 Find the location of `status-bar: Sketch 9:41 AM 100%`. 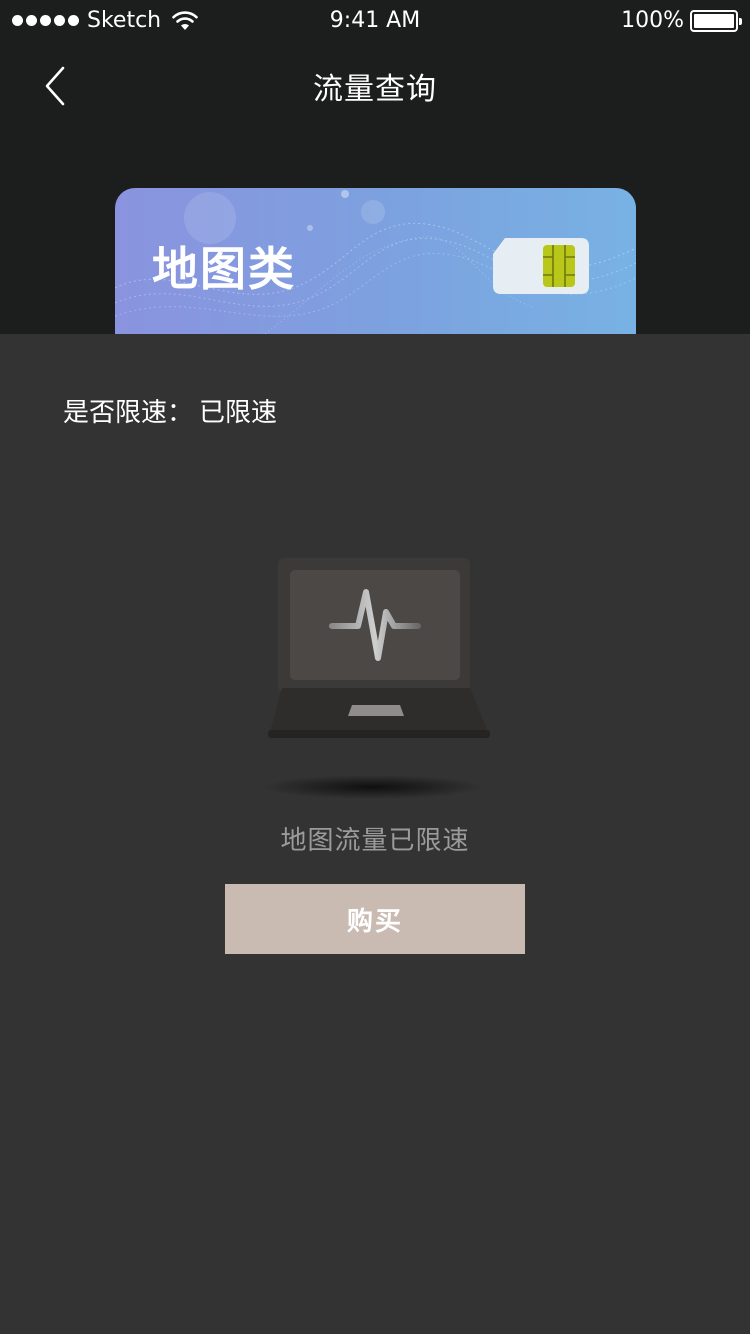

status-bar: Sketch 9:41 AM 100% is located at coordinates (375, 21).